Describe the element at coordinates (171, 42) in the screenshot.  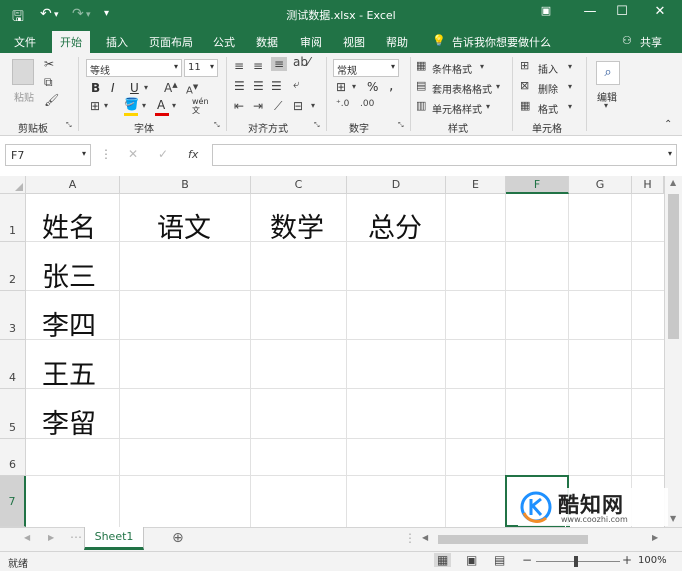
I see `tab-page-layout: 页面布局` at that location.